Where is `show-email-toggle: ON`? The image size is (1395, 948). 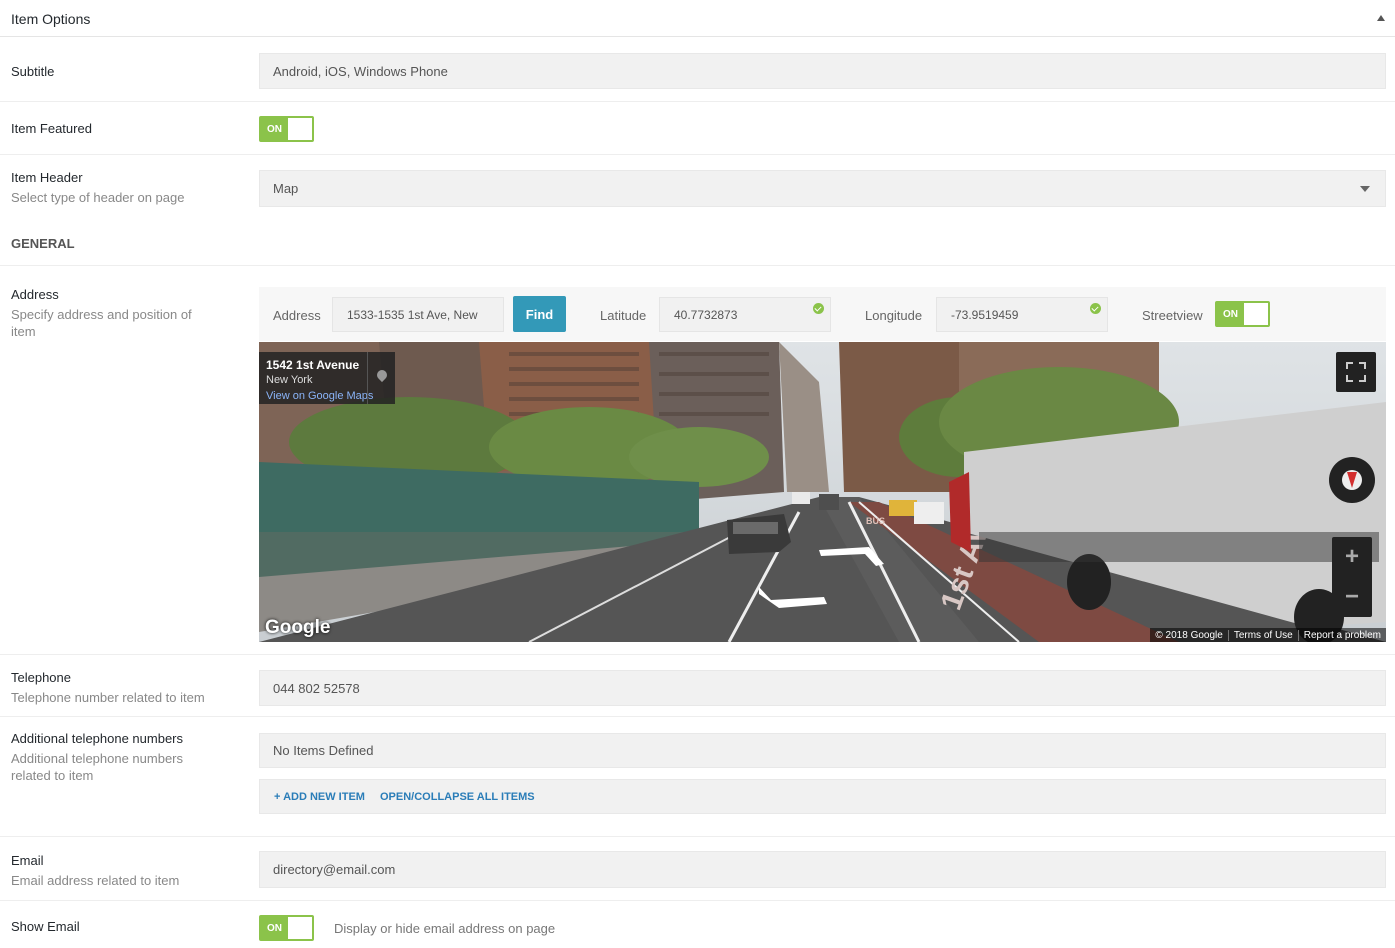
show-email-toggle: ON is located at coordinates (286, 928).